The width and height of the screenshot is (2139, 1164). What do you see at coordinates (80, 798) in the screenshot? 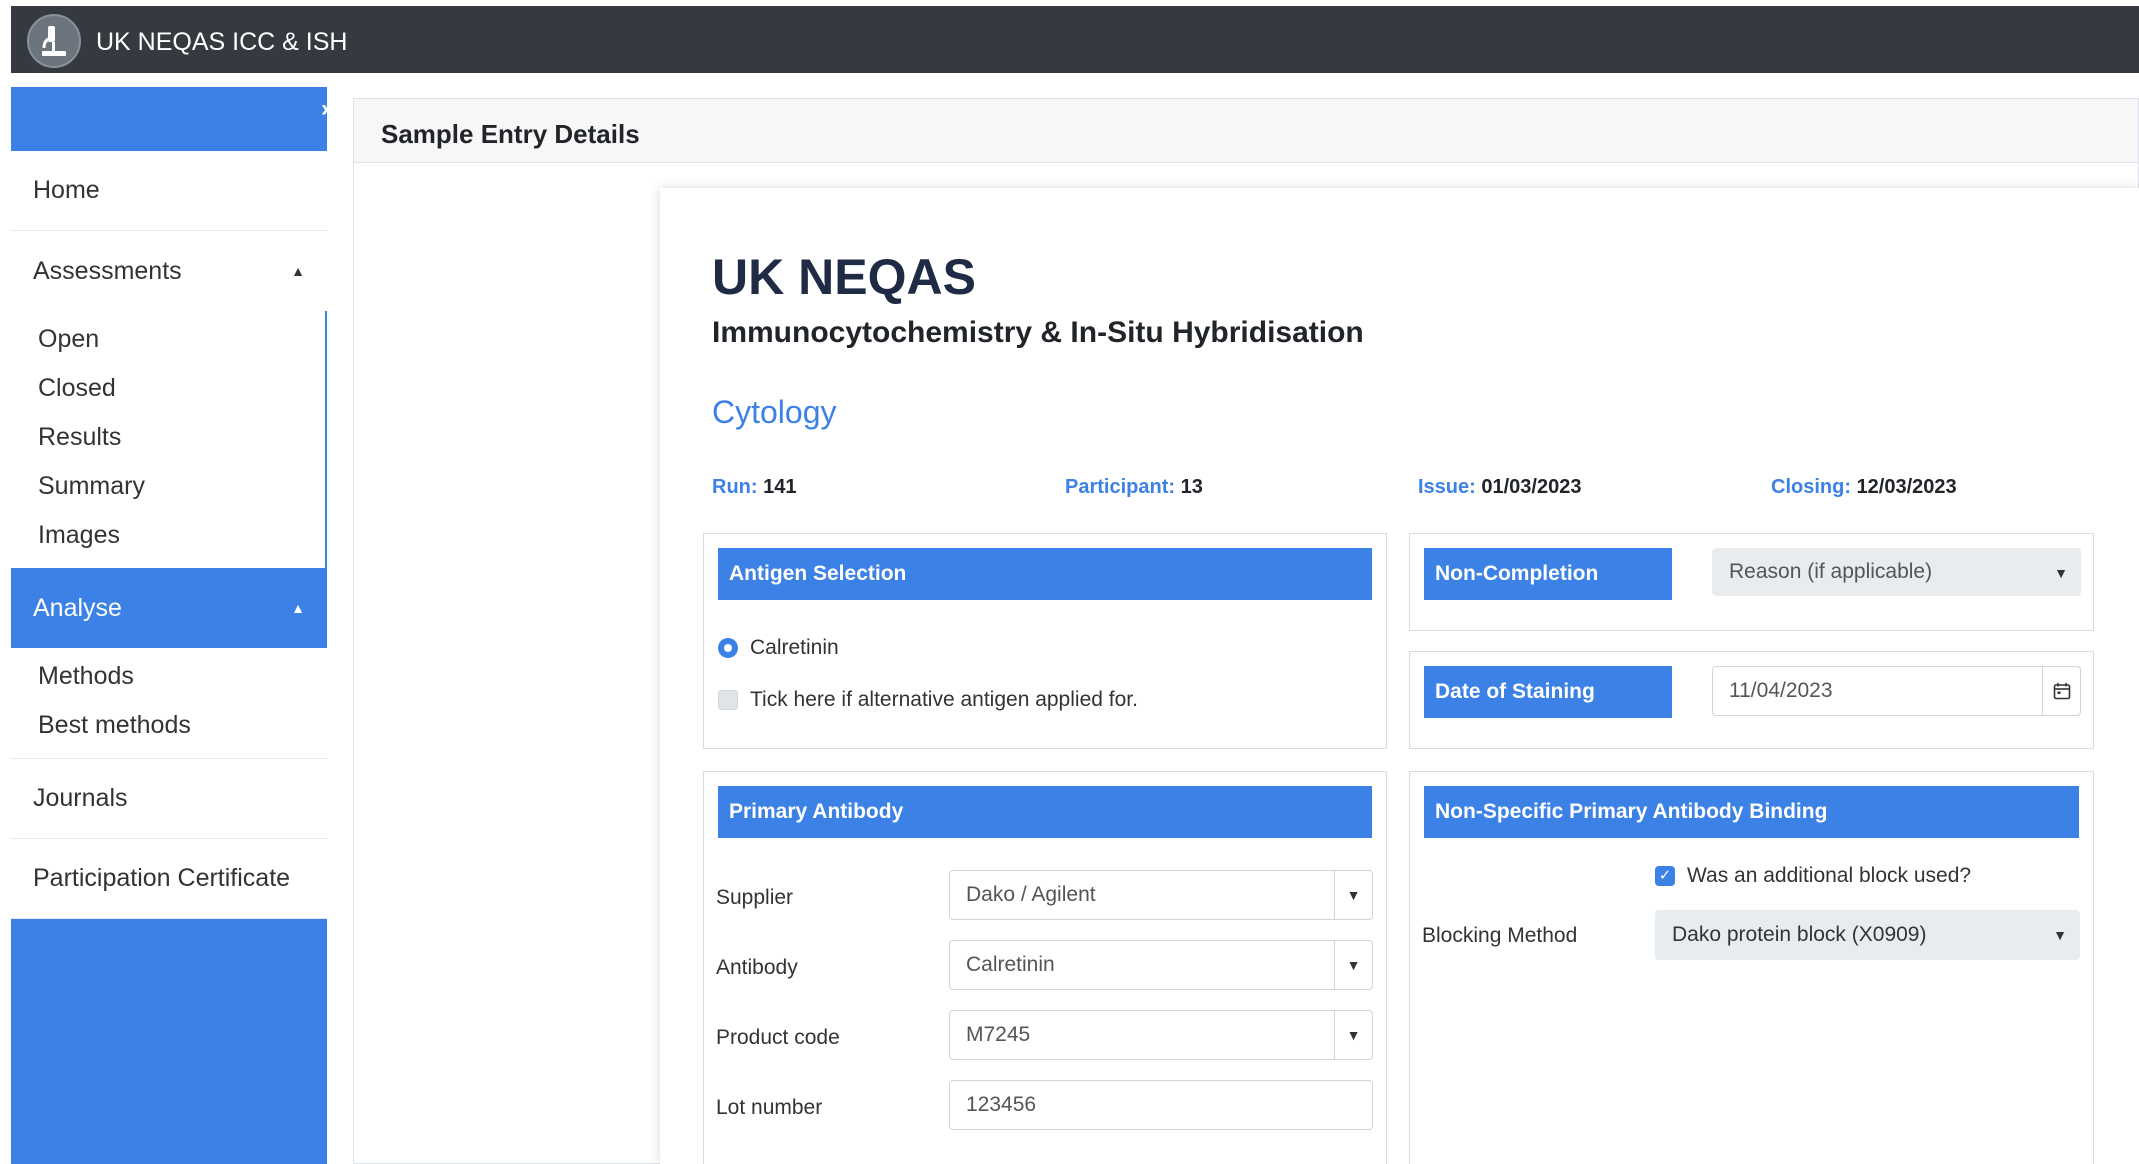
I see `sidebar-item-label: Journals` at bounding box center [80, 798].